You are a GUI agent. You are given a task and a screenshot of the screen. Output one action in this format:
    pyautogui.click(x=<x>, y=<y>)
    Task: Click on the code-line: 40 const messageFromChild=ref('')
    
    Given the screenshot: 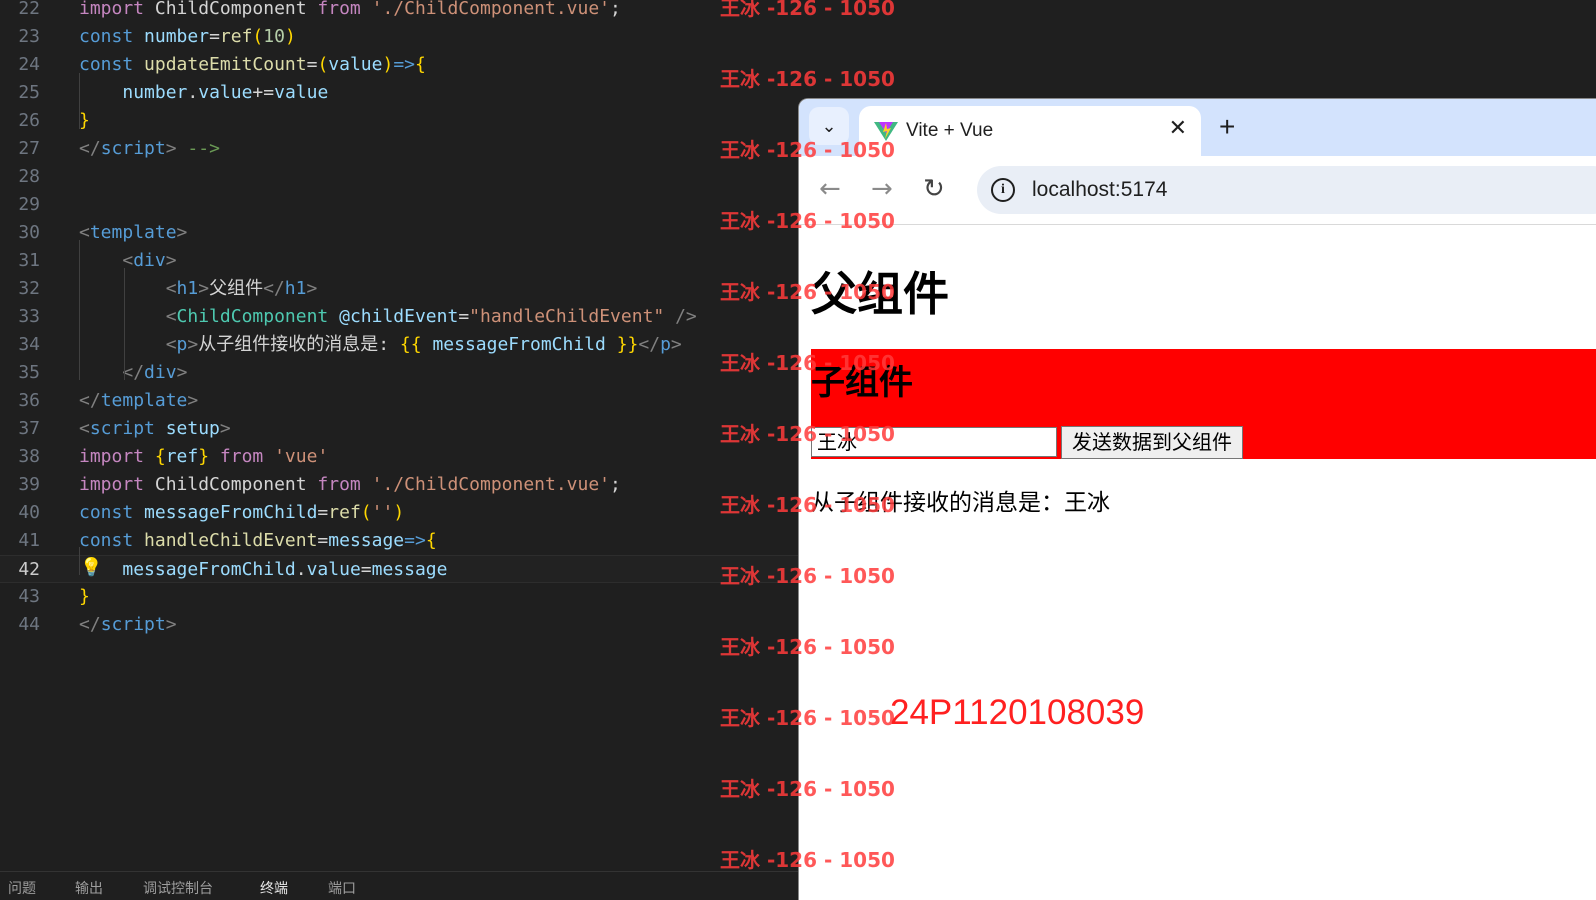 What is the action you would take?
    pyautogui.click(x=399, y=513)
    